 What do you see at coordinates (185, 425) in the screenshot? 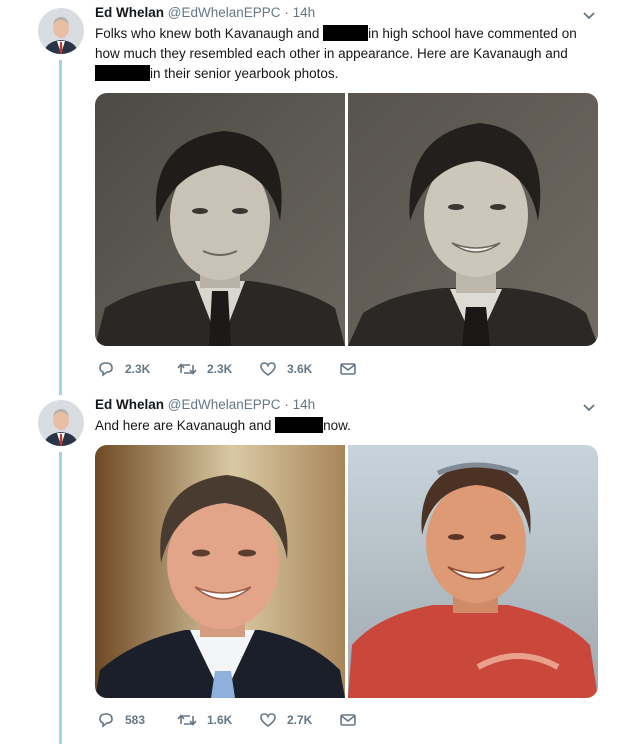
I see `text-segment: And here are Kavanaugh and` at bounding box center [185, 425].